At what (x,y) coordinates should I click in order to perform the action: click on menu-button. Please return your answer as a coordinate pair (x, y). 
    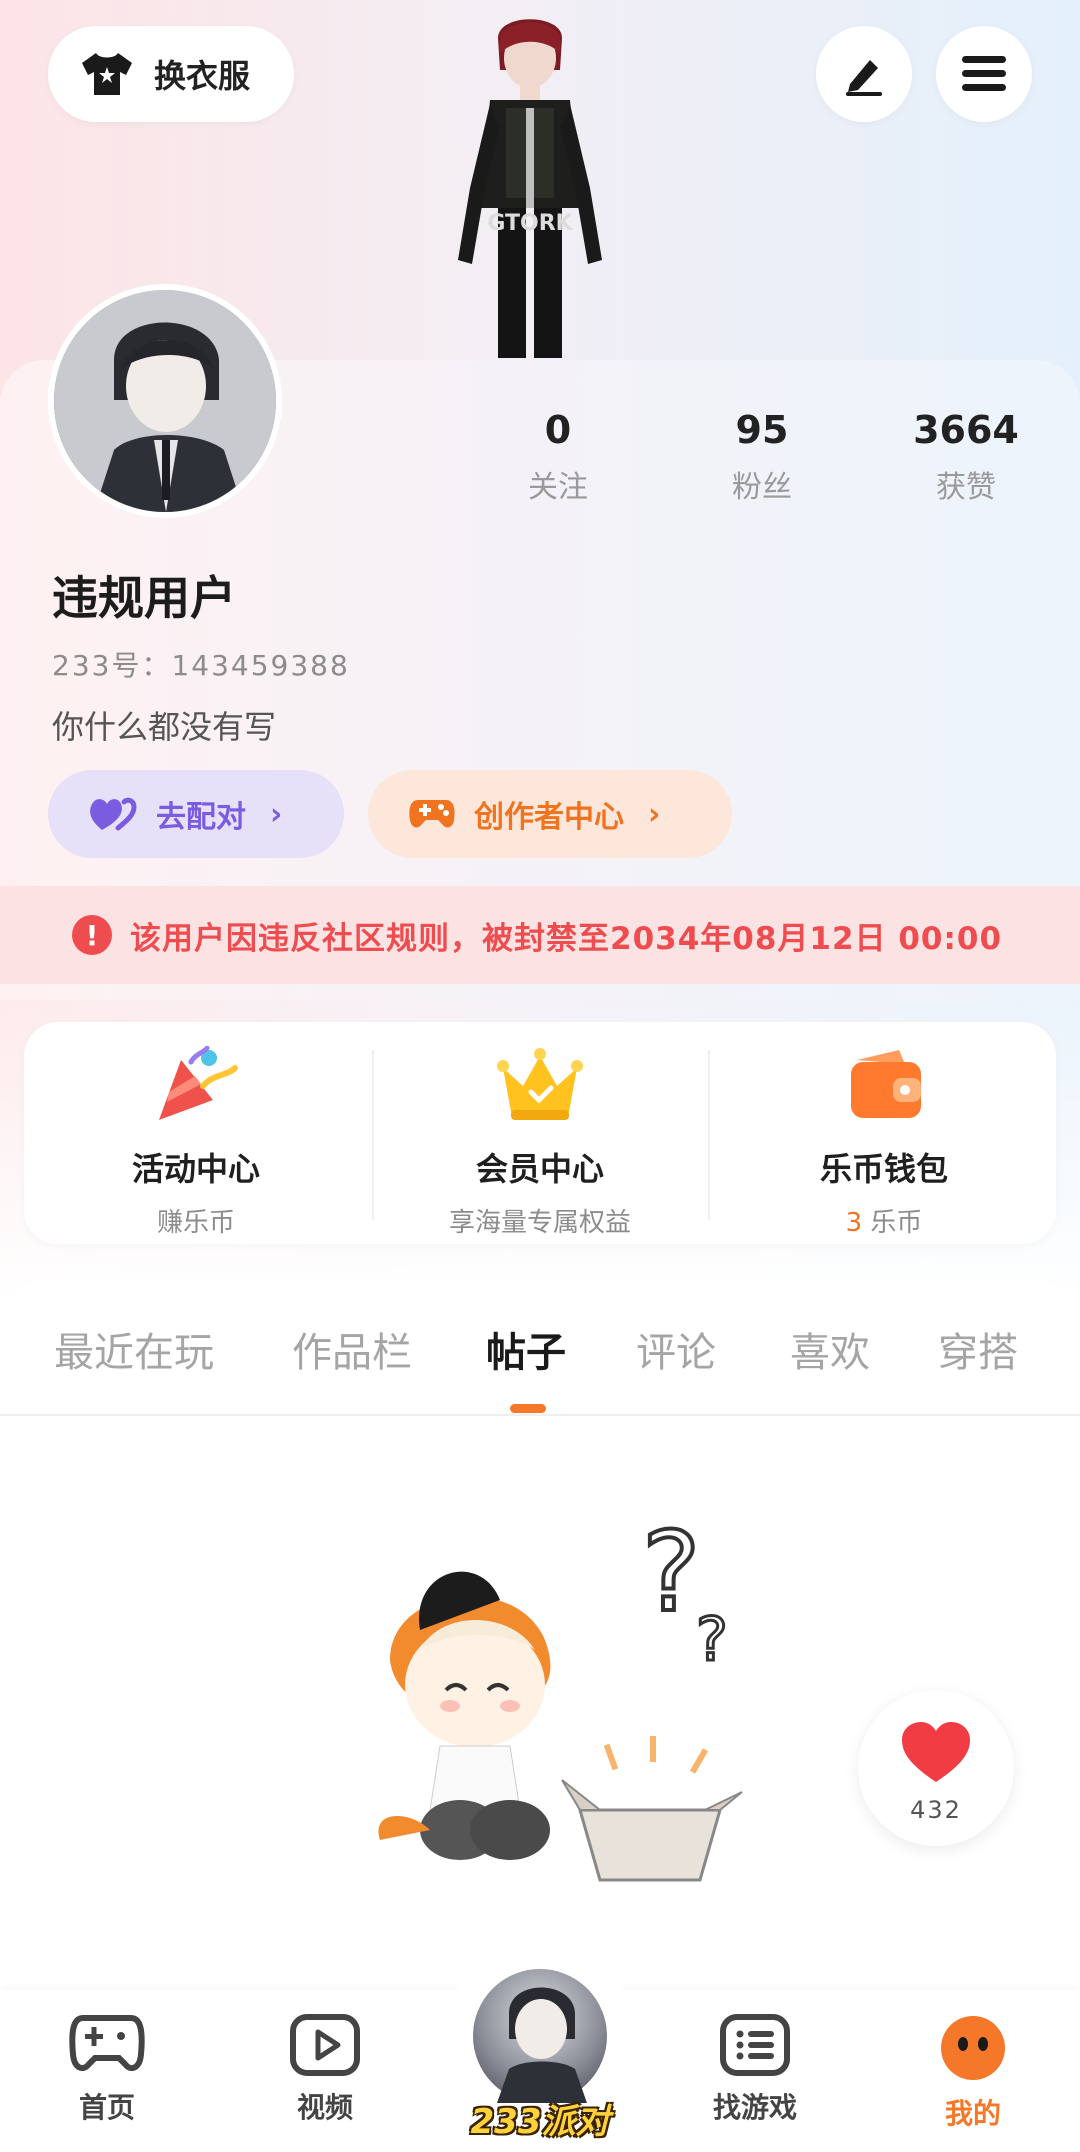
    Looking at the image, I should click on (984, 74).